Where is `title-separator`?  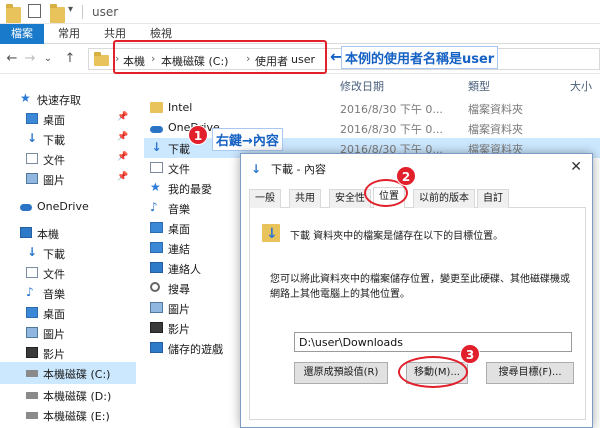
title-separator is located at coordinates (82, 12).